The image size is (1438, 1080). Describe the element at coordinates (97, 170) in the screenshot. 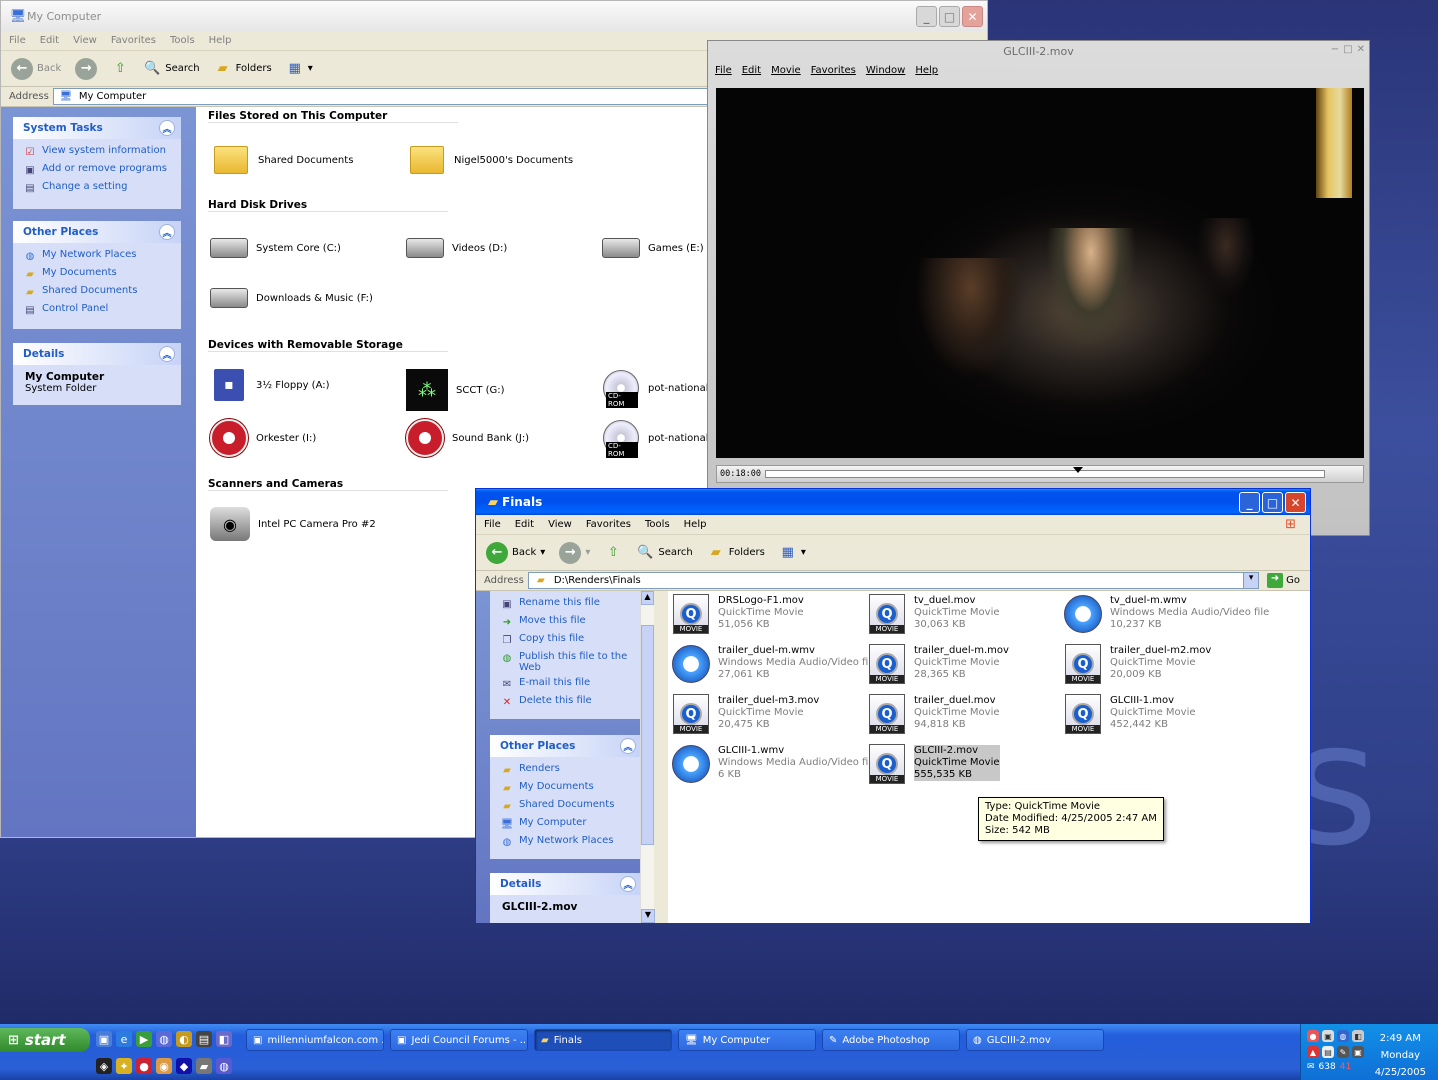

I see `task-add-remove-programs: ▣ Add or remove programs` at that location.